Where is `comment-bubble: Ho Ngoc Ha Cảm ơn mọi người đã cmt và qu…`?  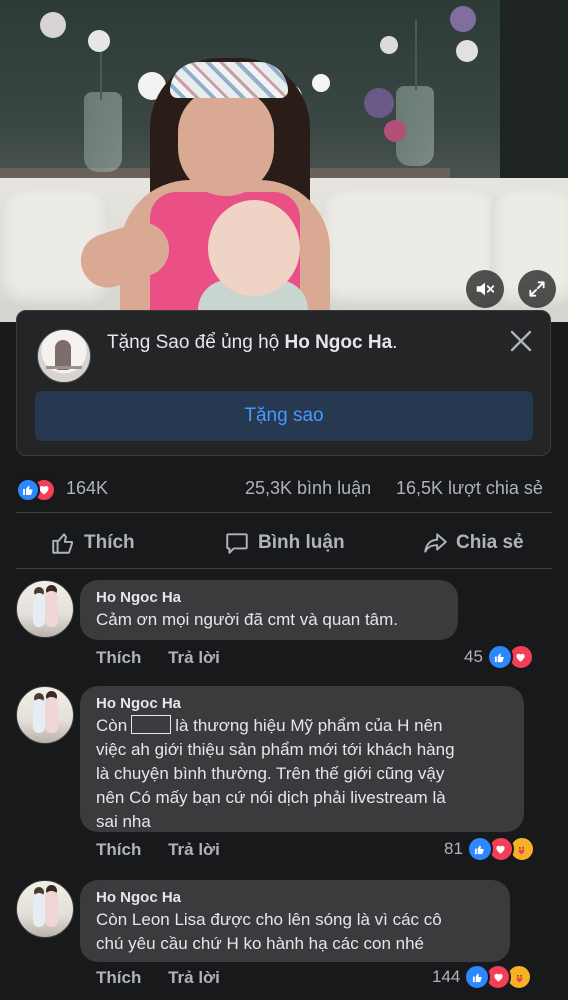
comment-bubble: Ho Ngoc Ha Cảm ơn mọi người đã cmt và qu… is located at coordinates (269, 610).